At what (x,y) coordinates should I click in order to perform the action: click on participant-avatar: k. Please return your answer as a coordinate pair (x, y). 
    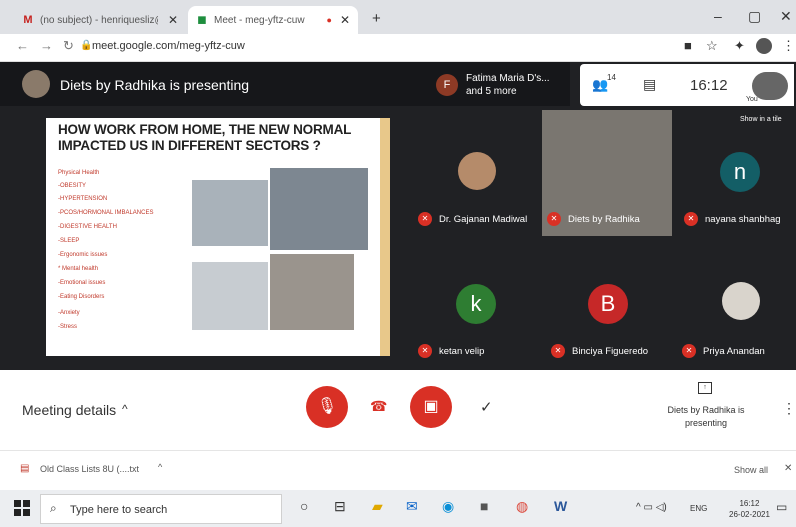
    Looking at the image, I should click on (476, 304).